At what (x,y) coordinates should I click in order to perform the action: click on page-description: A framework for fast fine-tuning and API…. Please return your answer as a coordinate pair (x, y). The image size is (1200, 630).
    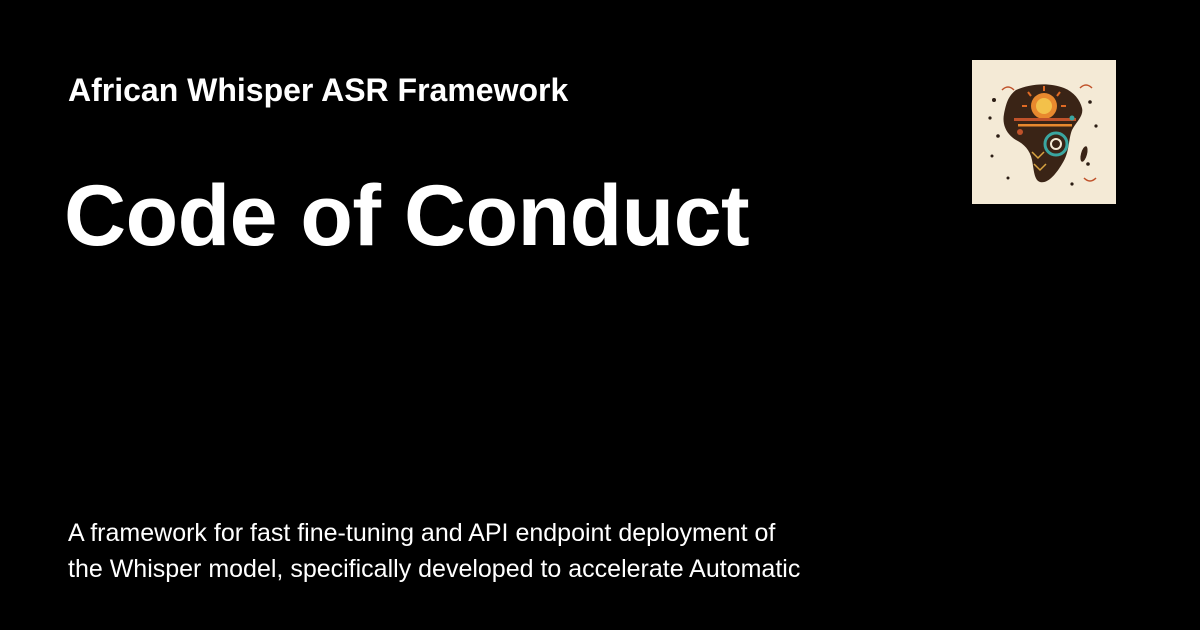
    Looking at the image, I should click on (488, 551).